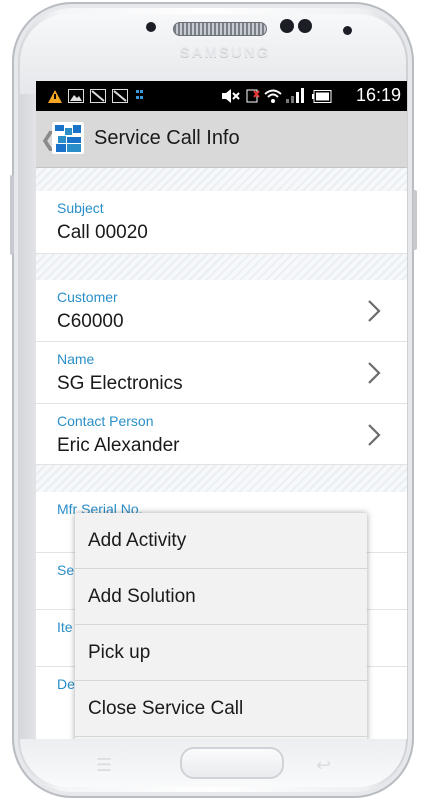 The width and height of the screenshot is (427, 802). Describe the element at coordinates (322, 96) in the screenshot. I see `battery-icon` at that location.